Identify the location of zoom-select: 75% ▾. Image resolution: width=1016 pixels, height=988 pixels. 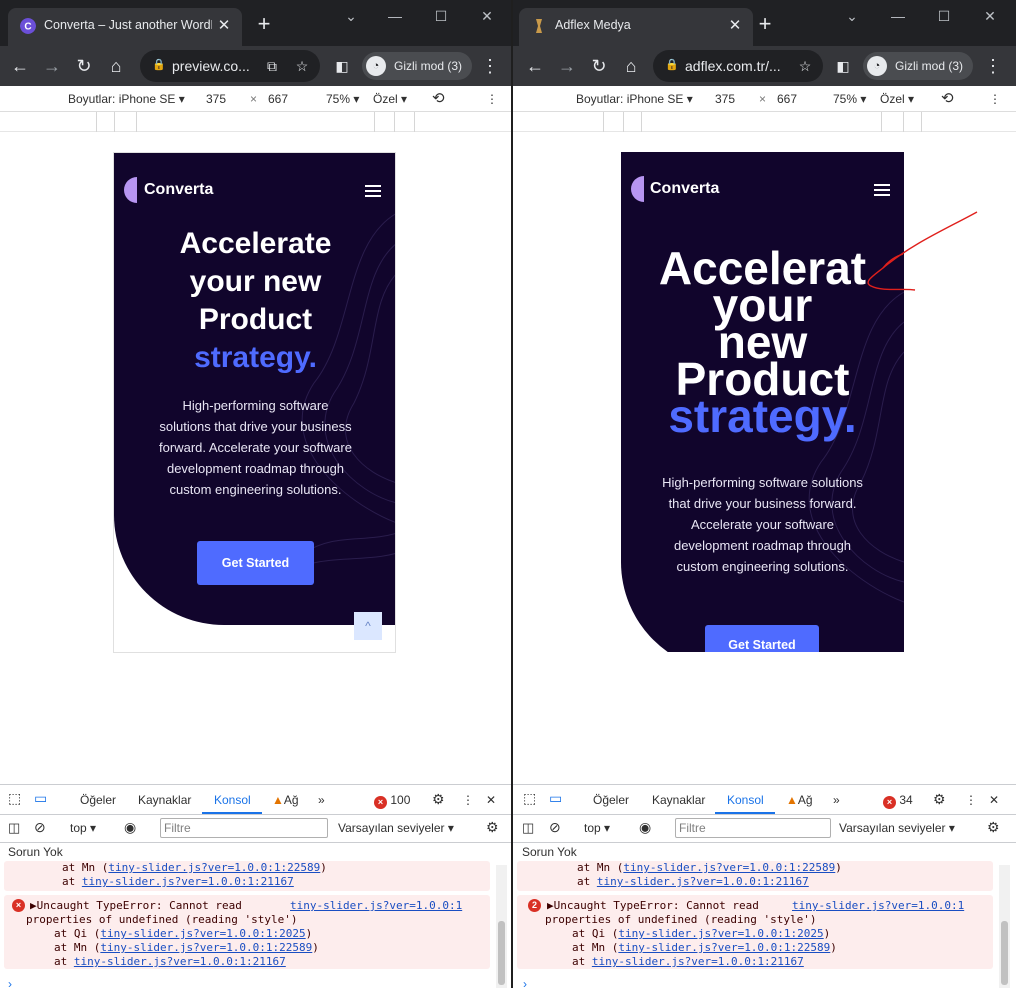
(849, 99).